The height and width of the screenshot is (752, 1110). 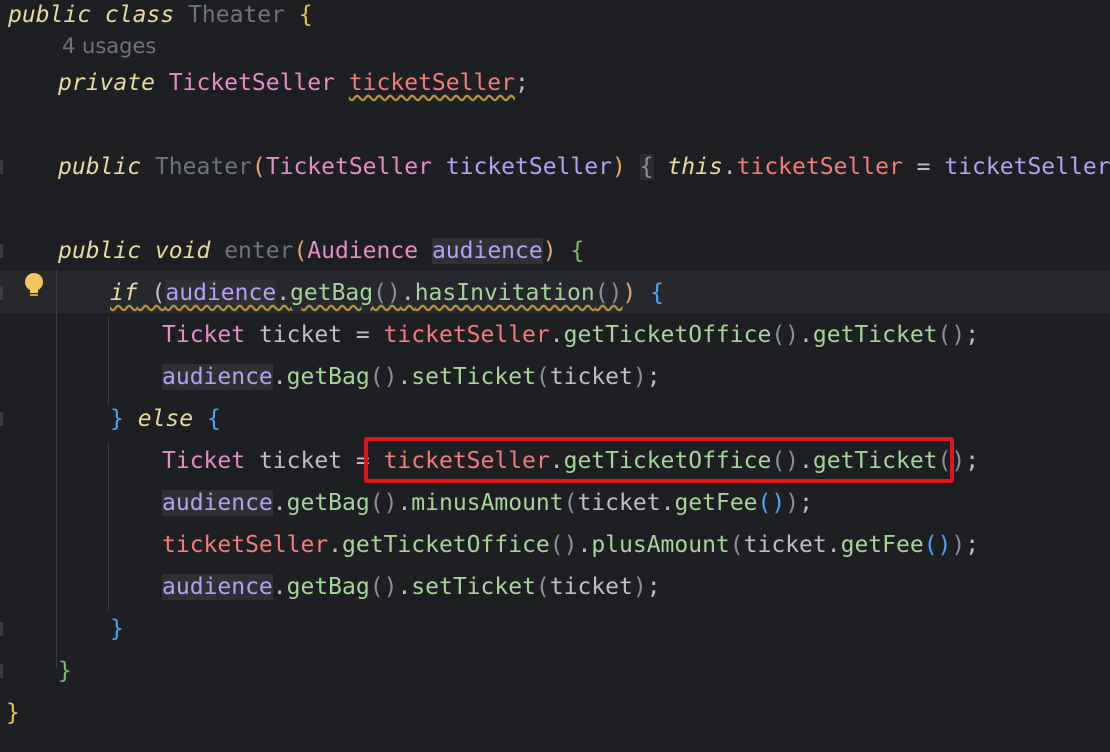 I want to click on code-line-17: }, so click(x=65, y=671).